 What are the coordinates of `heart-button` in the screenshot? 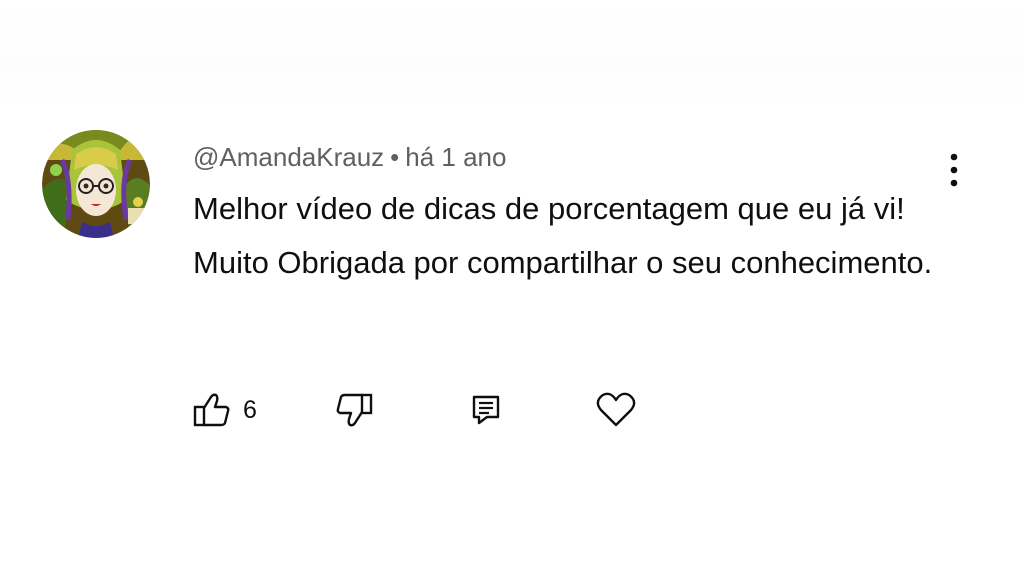 It's located at (616, 410).